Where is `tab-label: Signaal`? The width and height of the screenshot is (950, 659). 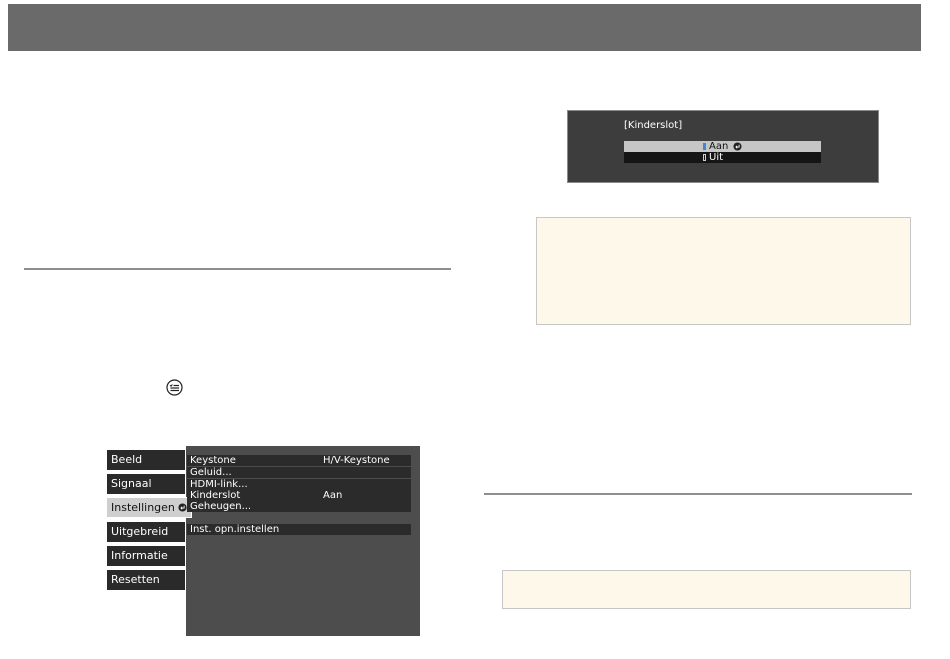
tab-label: Signaal is located at coordinates (131, 483).